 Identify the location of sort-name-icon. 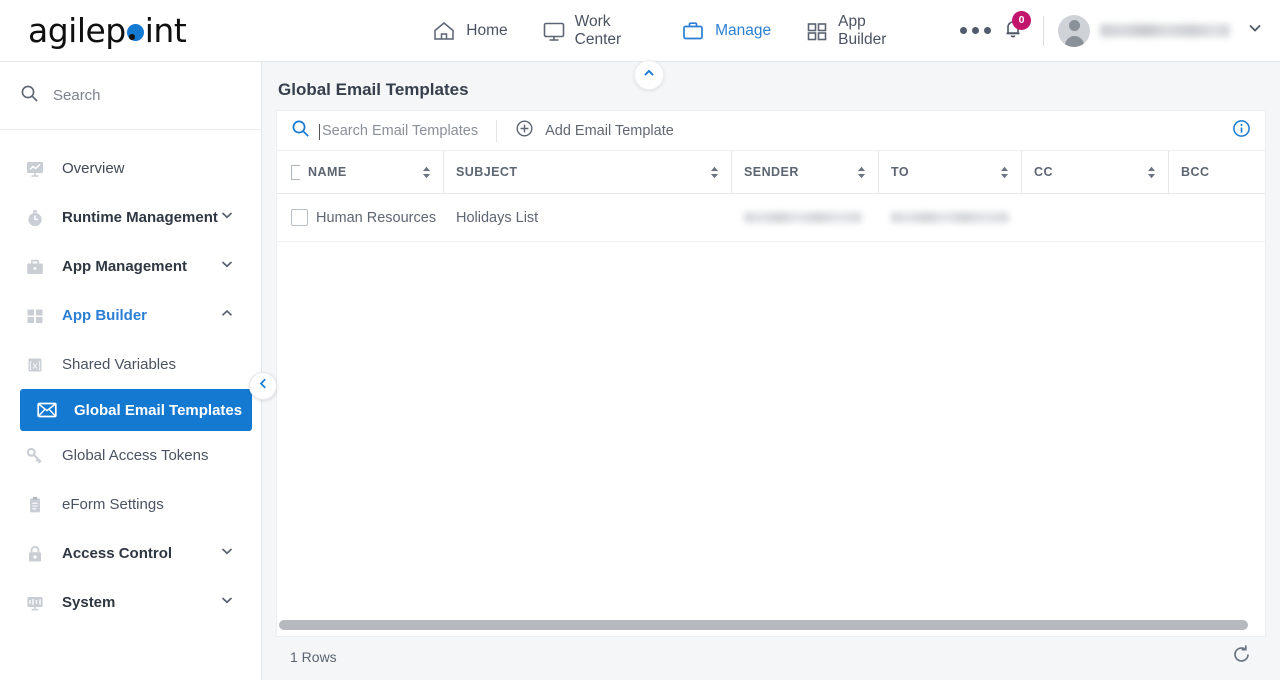
(426, 172).